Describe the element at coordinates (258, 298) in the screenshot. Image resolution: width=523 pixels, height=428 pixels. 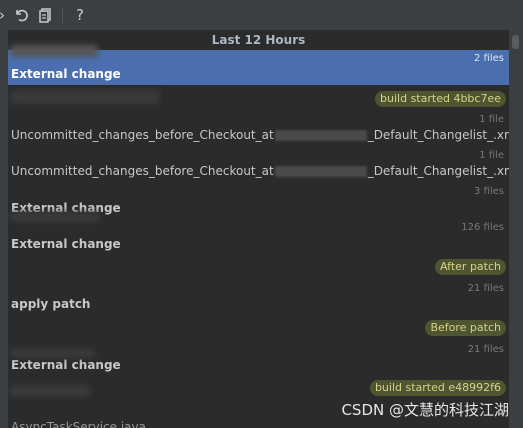
I see `history-entry: 21 files apply patch` at that location.